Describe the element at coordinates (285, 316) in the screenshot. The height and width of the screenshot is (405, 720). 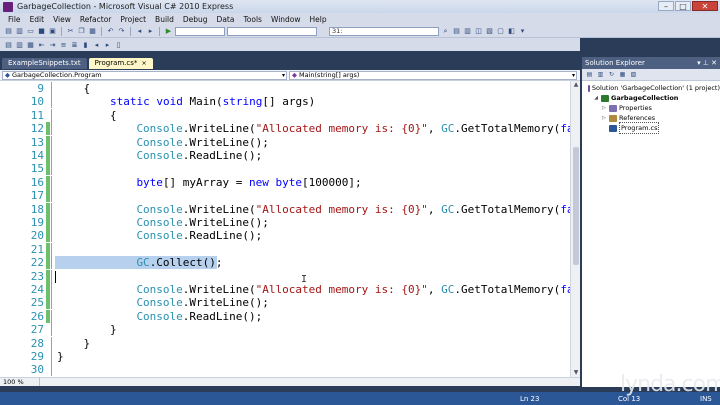
I see `code-line: 26 Console.ReadLine();` at that location.